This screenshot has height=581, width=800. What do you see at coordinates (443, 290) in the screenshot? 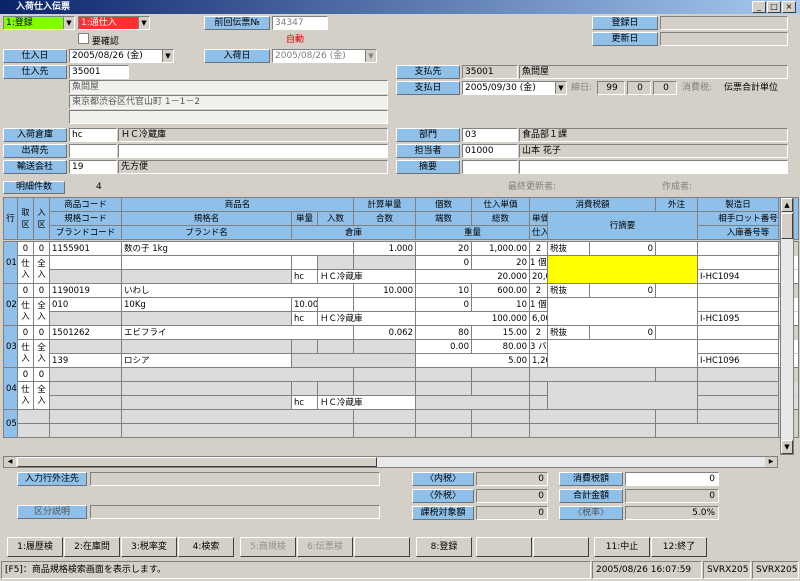
I see `cell-pcs: 10` at bounding box center [443, 290].